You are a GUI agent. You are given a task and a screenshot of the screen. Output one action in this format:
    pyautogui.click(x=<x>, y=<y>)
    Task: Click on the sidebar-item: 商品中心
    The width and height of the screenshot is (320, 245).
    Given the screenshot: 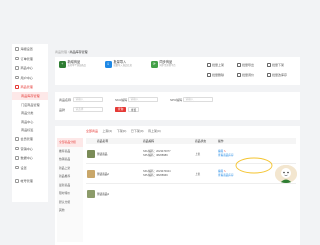 What is the action you would take?
    pyautogui.click(x=30, y=68)
    